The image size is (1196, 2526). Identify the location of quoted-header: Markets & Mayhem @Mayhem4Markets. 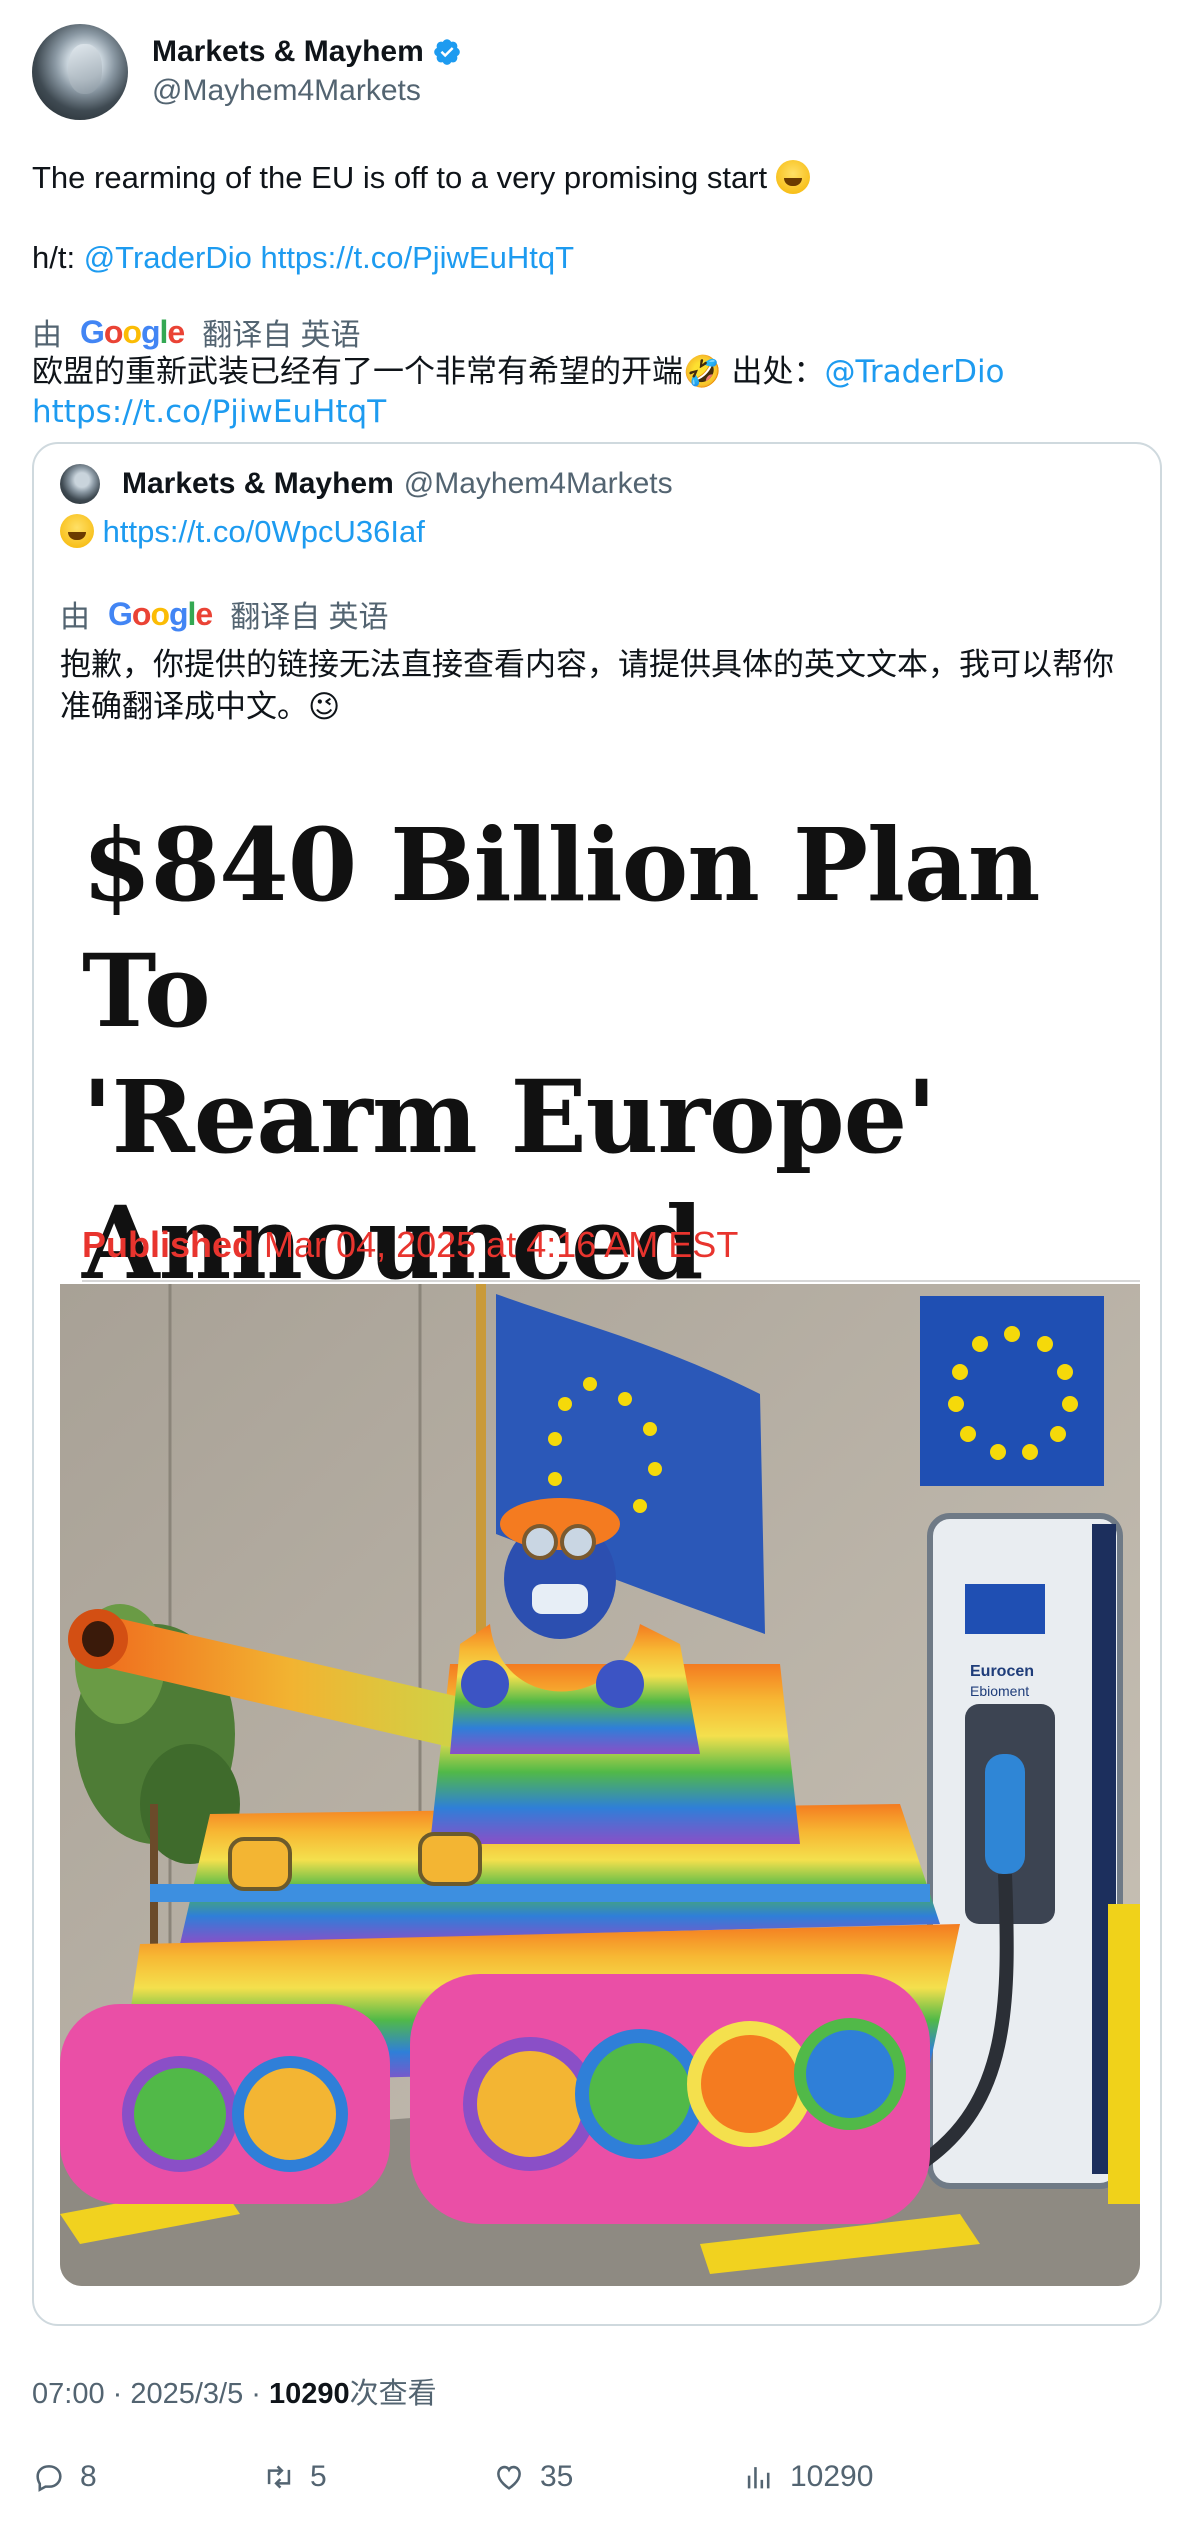
(366, 484).